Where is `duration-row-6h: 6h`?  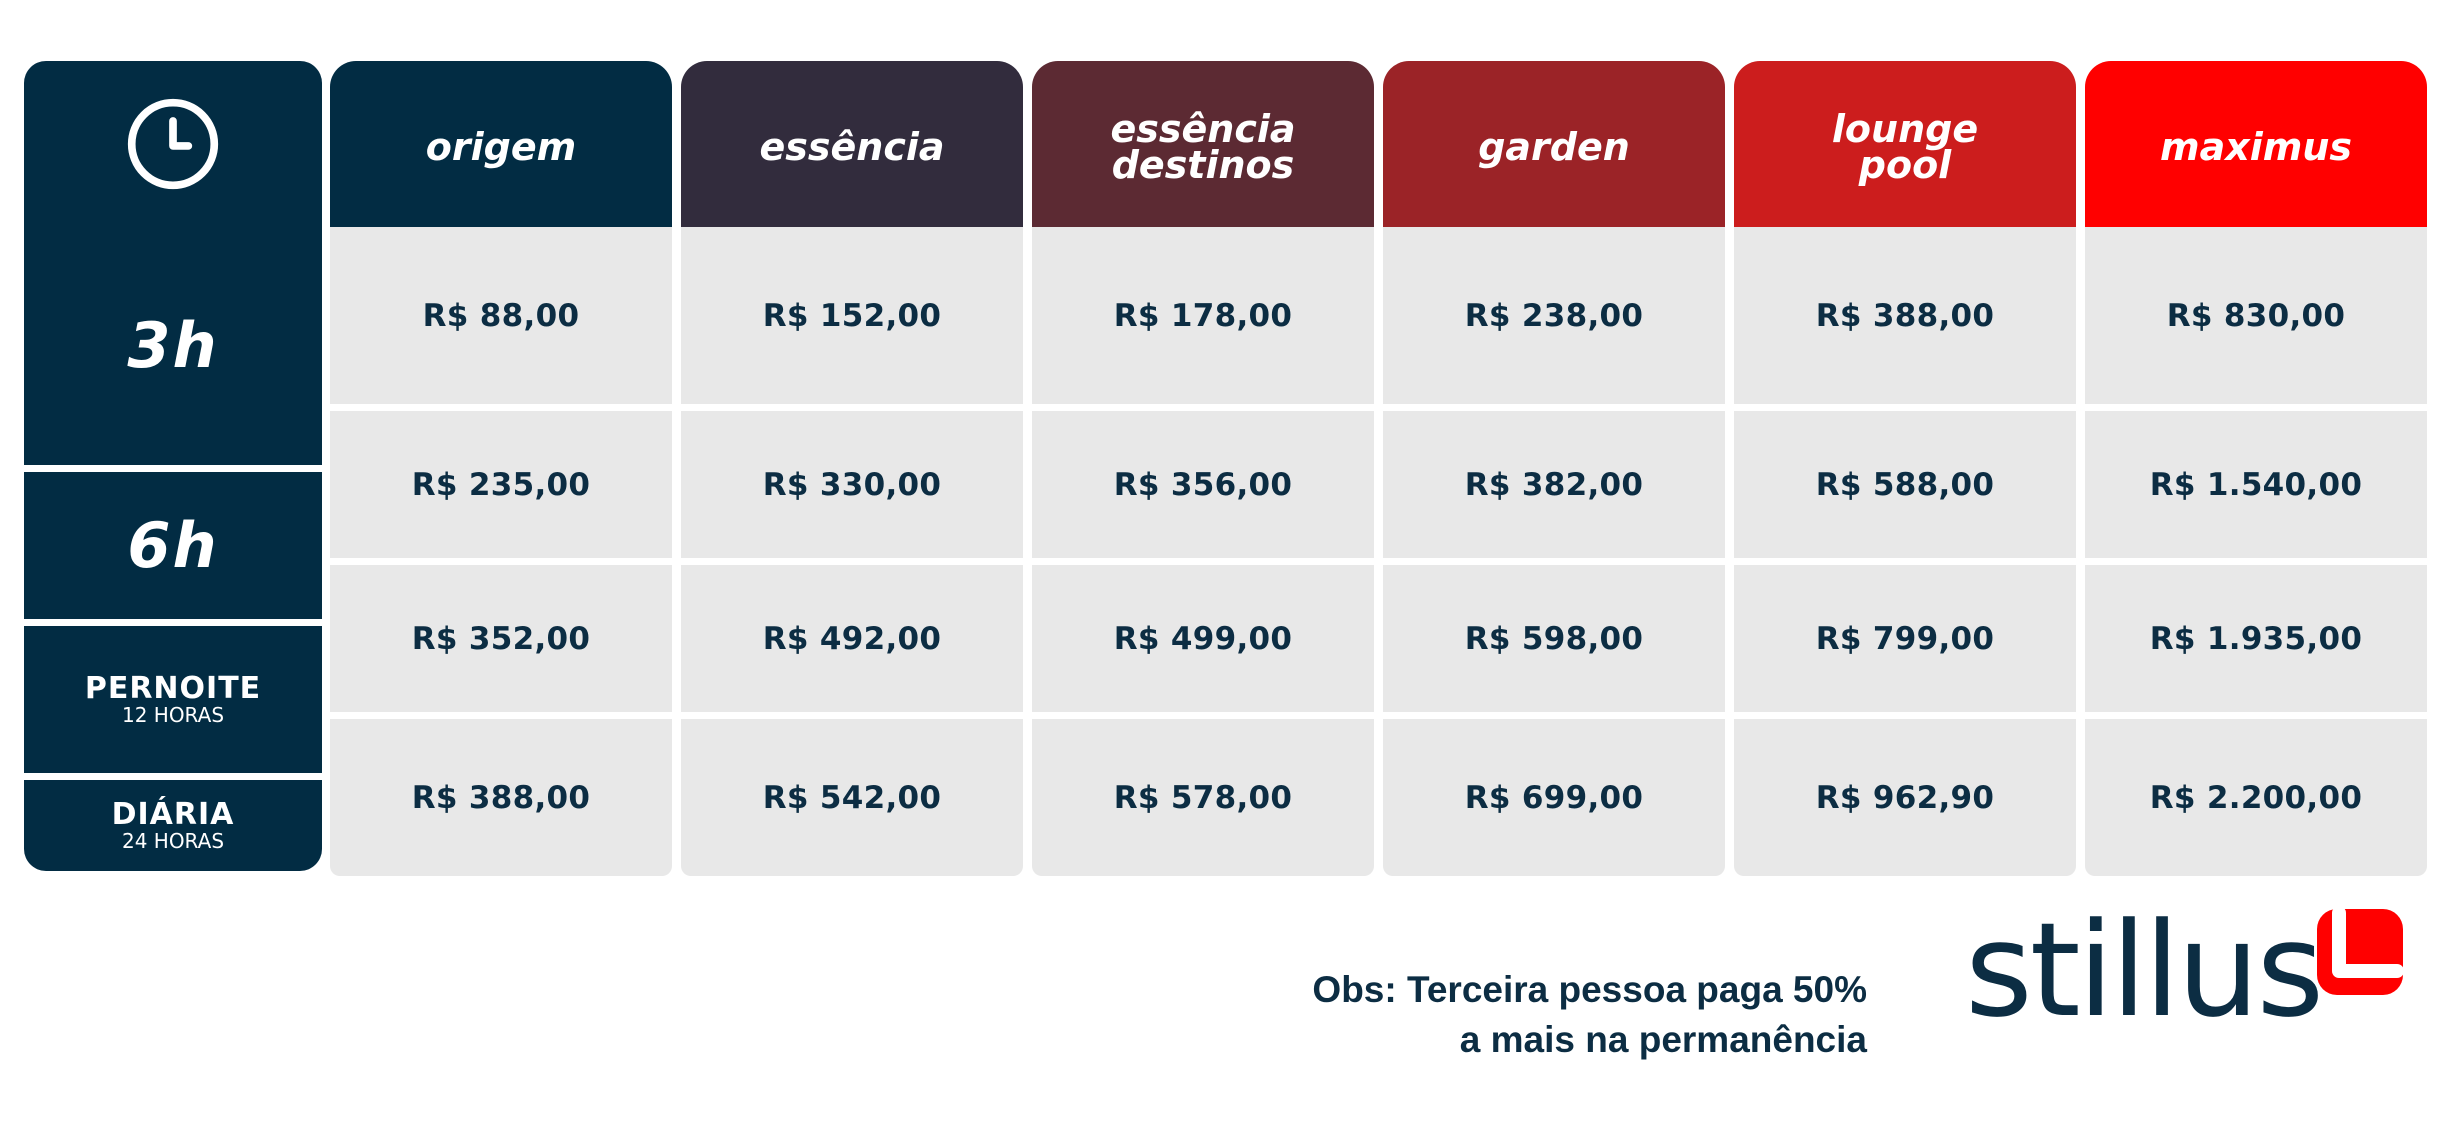 duration-row-6h: 6h is located at coordinates (173, 545).